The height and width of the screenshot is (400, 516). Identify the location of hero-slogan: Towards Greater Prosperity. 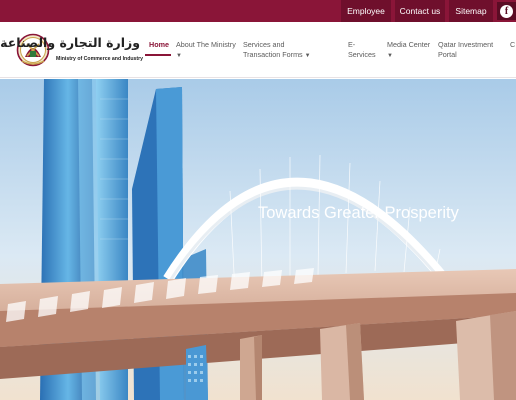
(358, 213).